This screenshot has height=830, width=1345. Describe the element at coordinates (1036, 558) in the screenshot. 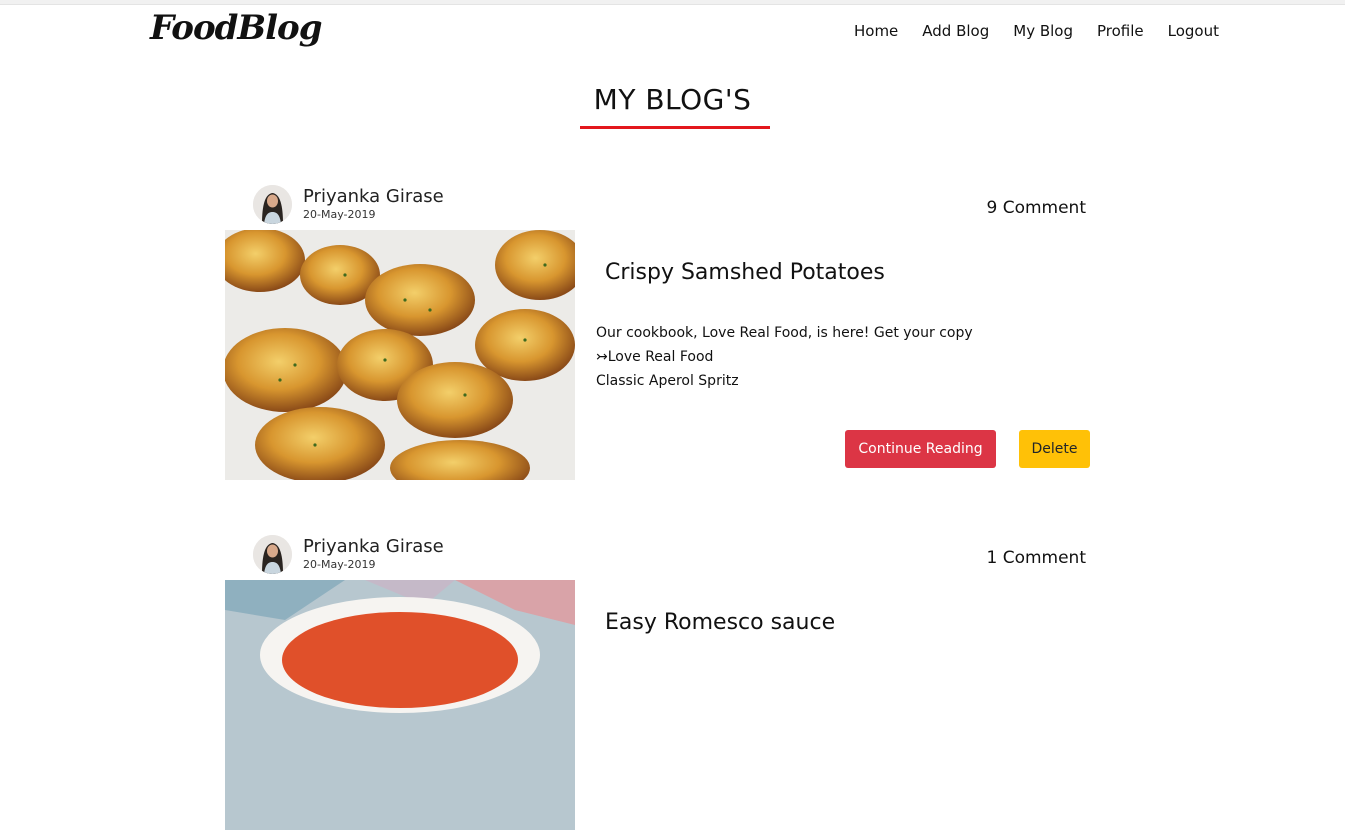

I see `comment-count: 1 Comment` at that location.